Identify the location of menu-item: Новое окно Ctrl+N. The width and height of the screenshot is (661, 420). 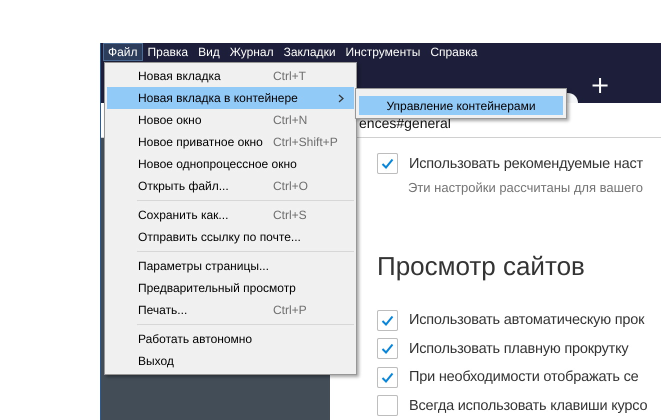
(230, 120).